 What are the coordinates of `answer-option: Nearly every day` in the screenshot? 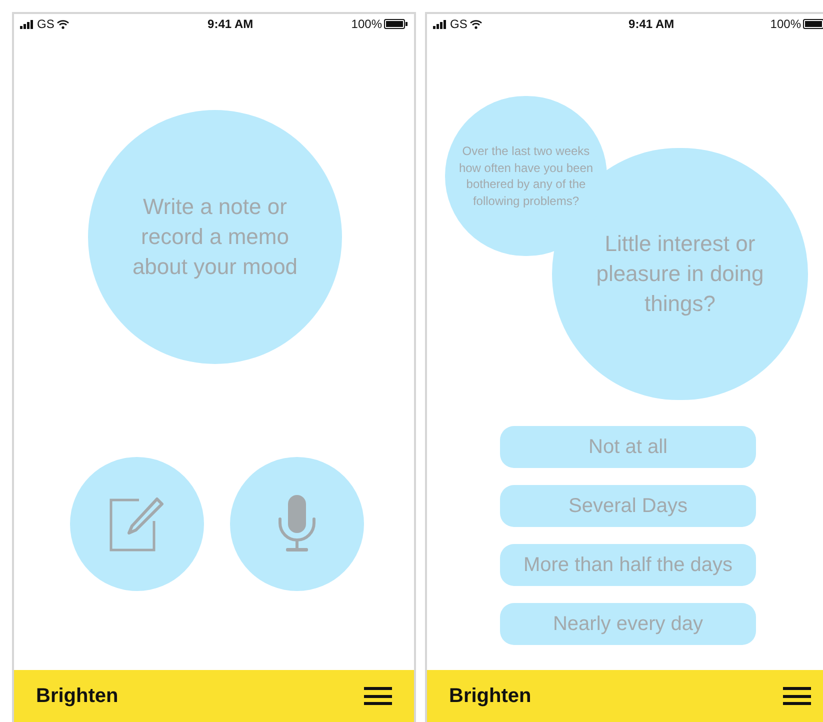 It's located at (628, 624).